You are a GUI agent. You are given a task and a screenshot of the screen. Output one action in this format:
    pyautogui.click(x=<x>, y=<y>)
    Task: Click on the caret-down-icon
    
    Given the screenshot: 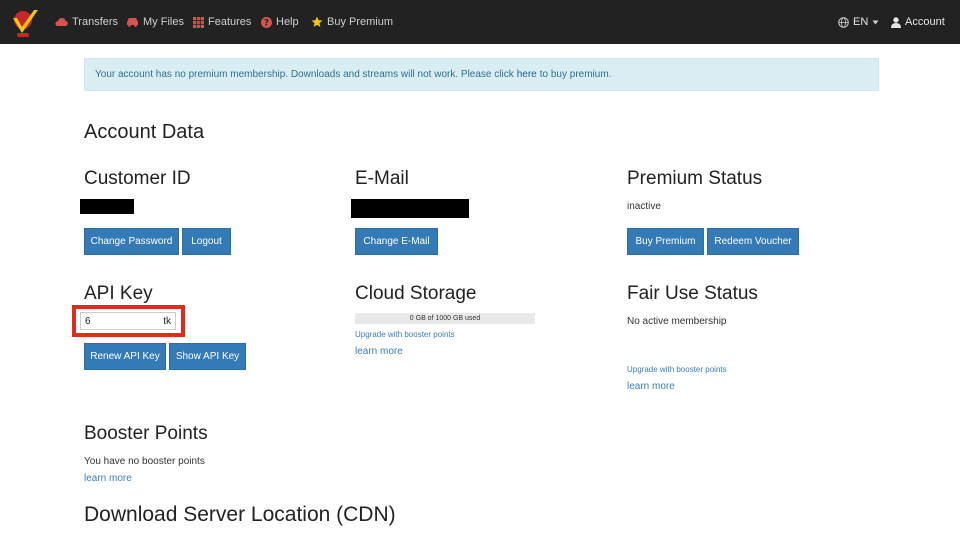 What is the action you would take?
    pyautogui.click(x=875, y=22)
    